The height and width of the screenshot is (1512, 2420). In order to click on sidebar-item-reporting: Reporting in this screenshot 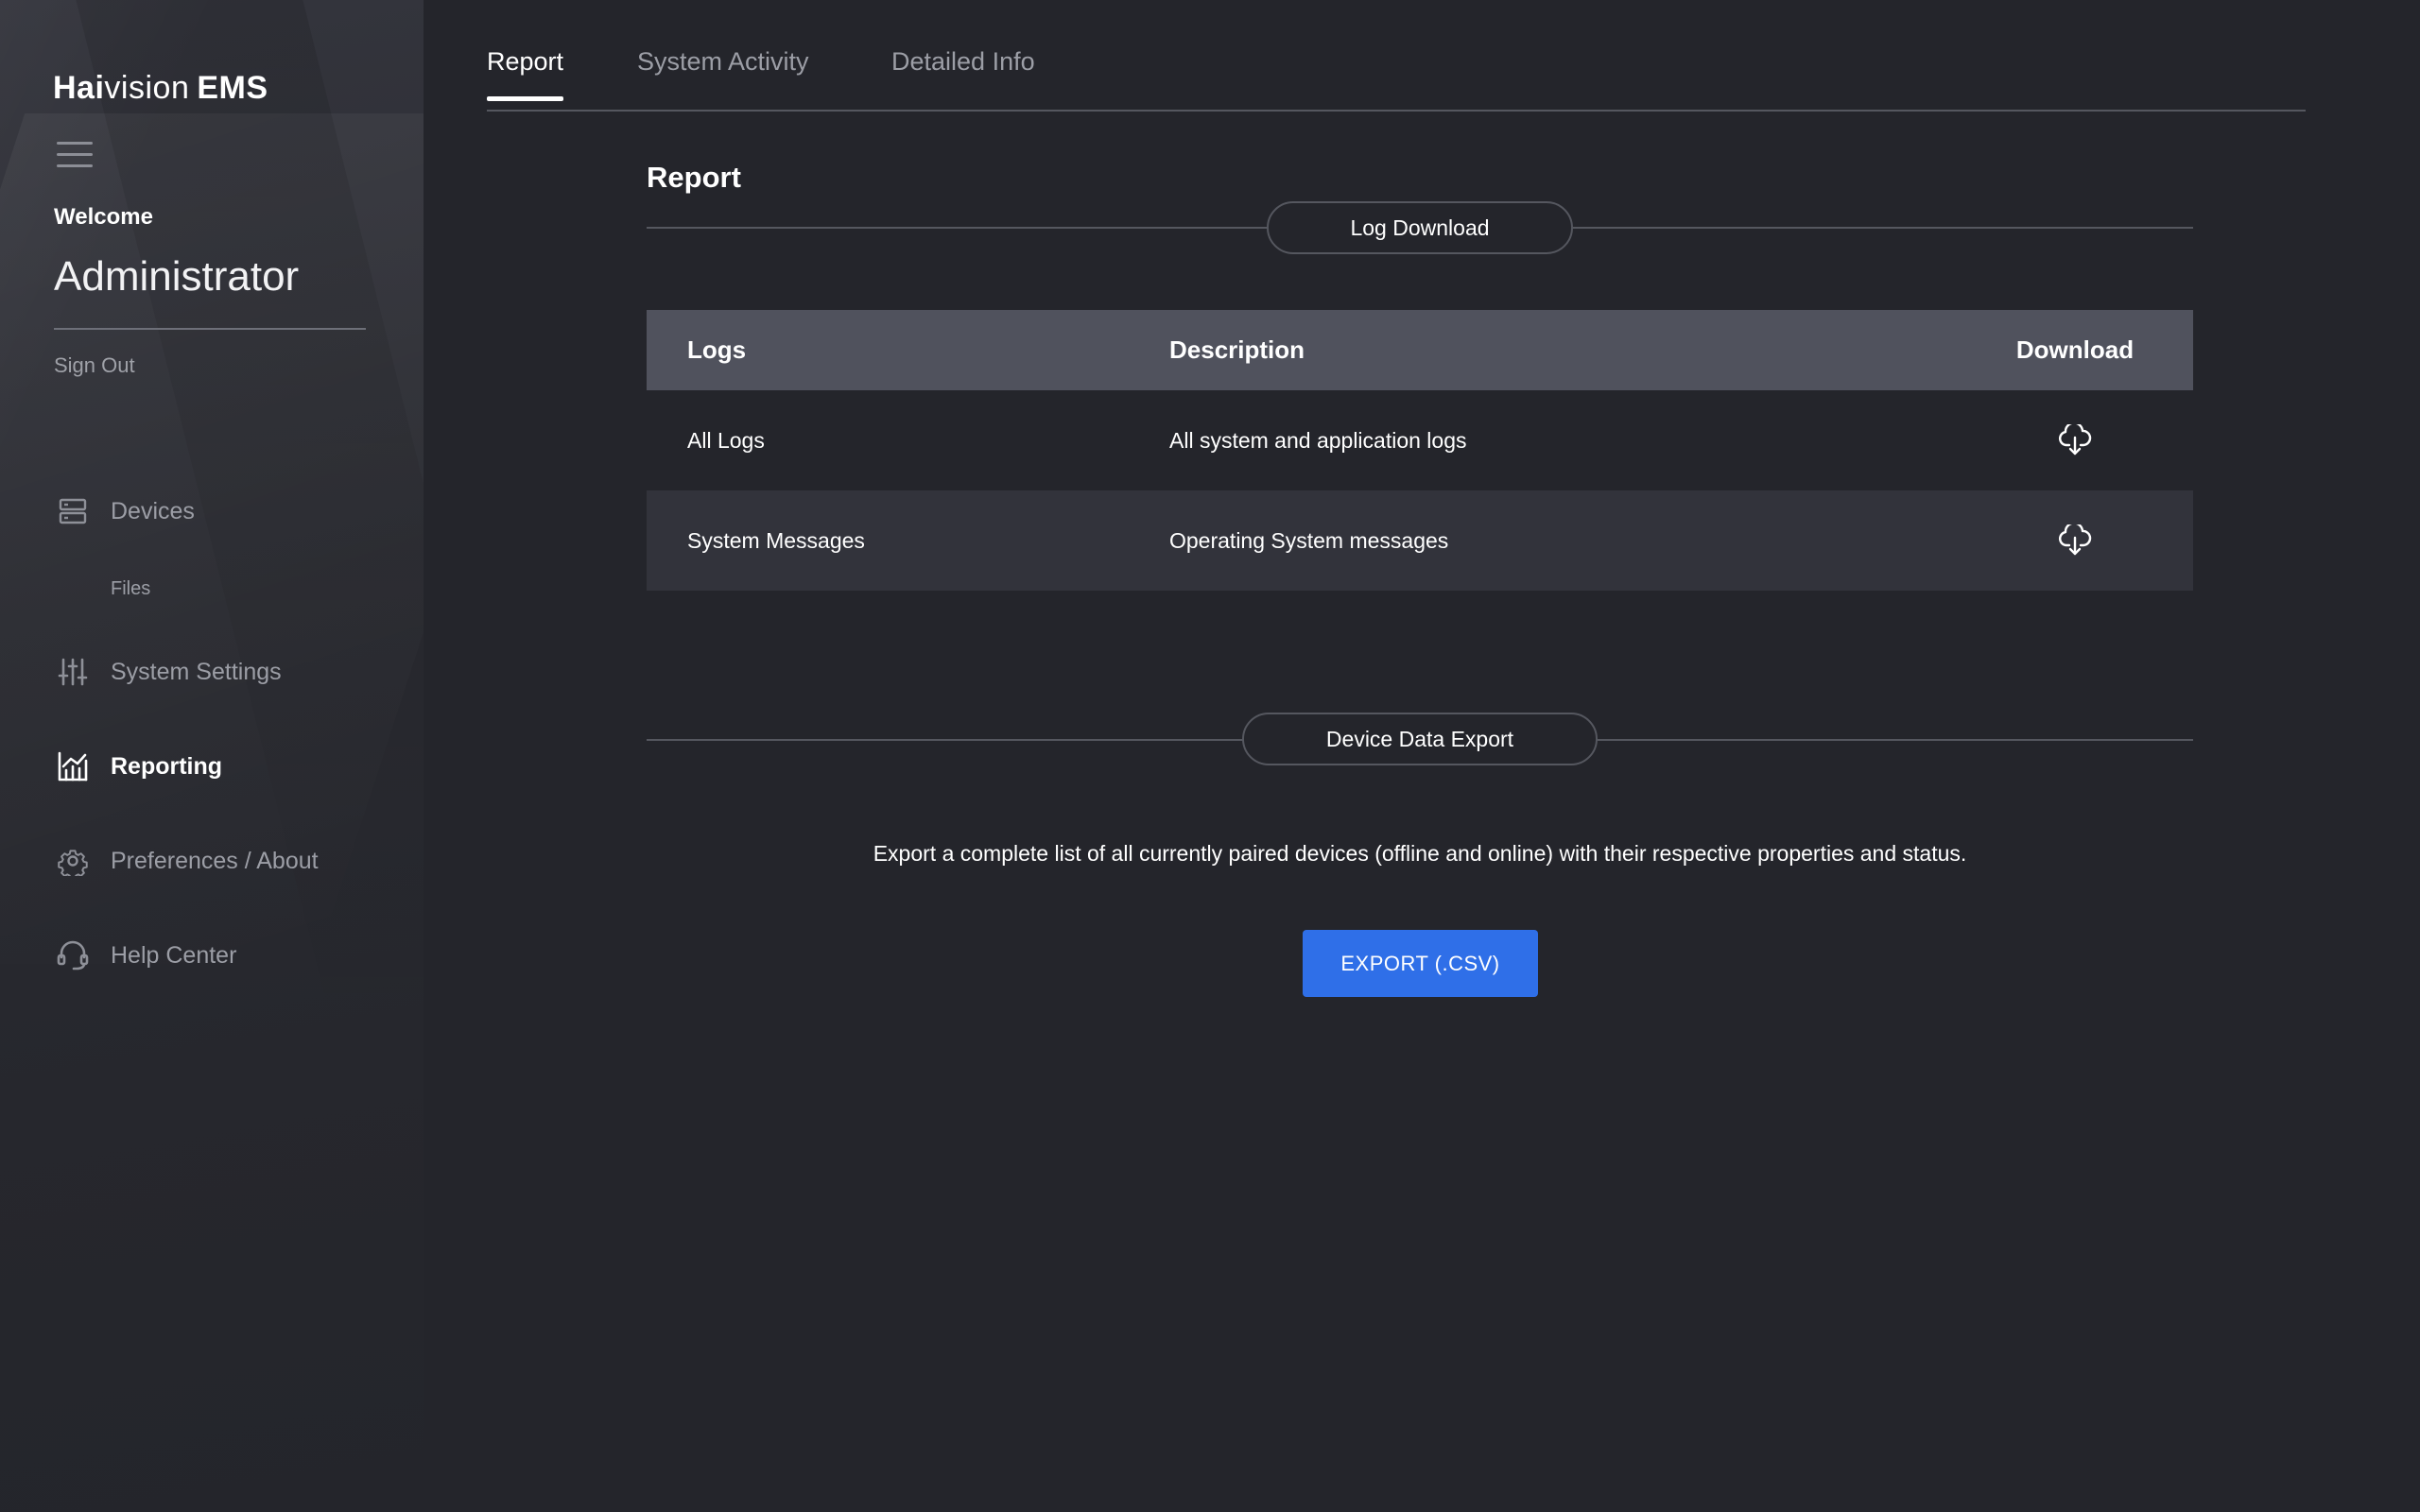, I will do `click(139, 766)`.